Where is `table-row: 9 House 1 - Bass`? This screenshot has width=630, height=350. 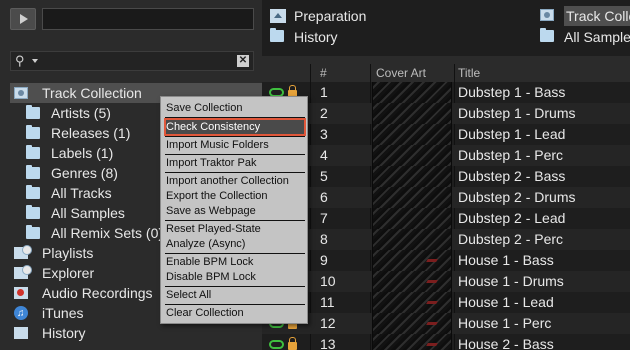 table-row: 9 House 1 - Bass is located at coordinates (446, 260).